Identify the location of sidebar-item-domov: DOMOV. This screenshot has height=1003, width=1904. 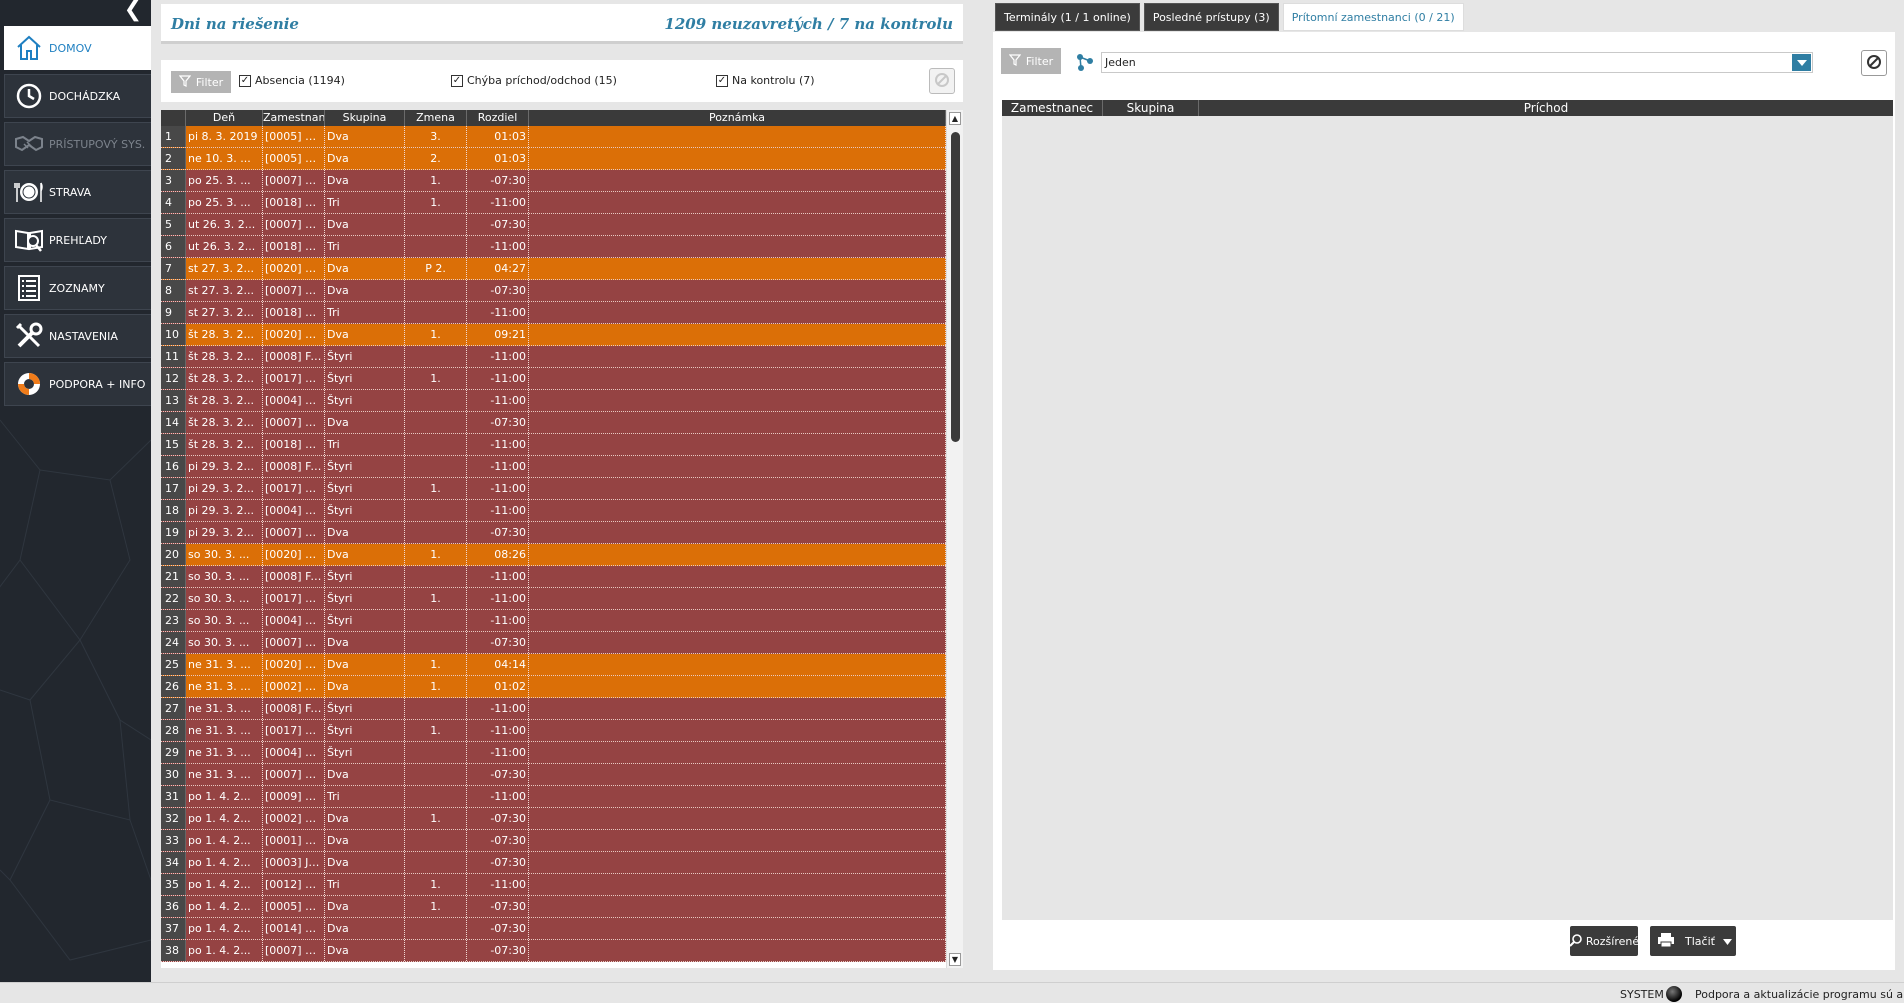
(77, 48).